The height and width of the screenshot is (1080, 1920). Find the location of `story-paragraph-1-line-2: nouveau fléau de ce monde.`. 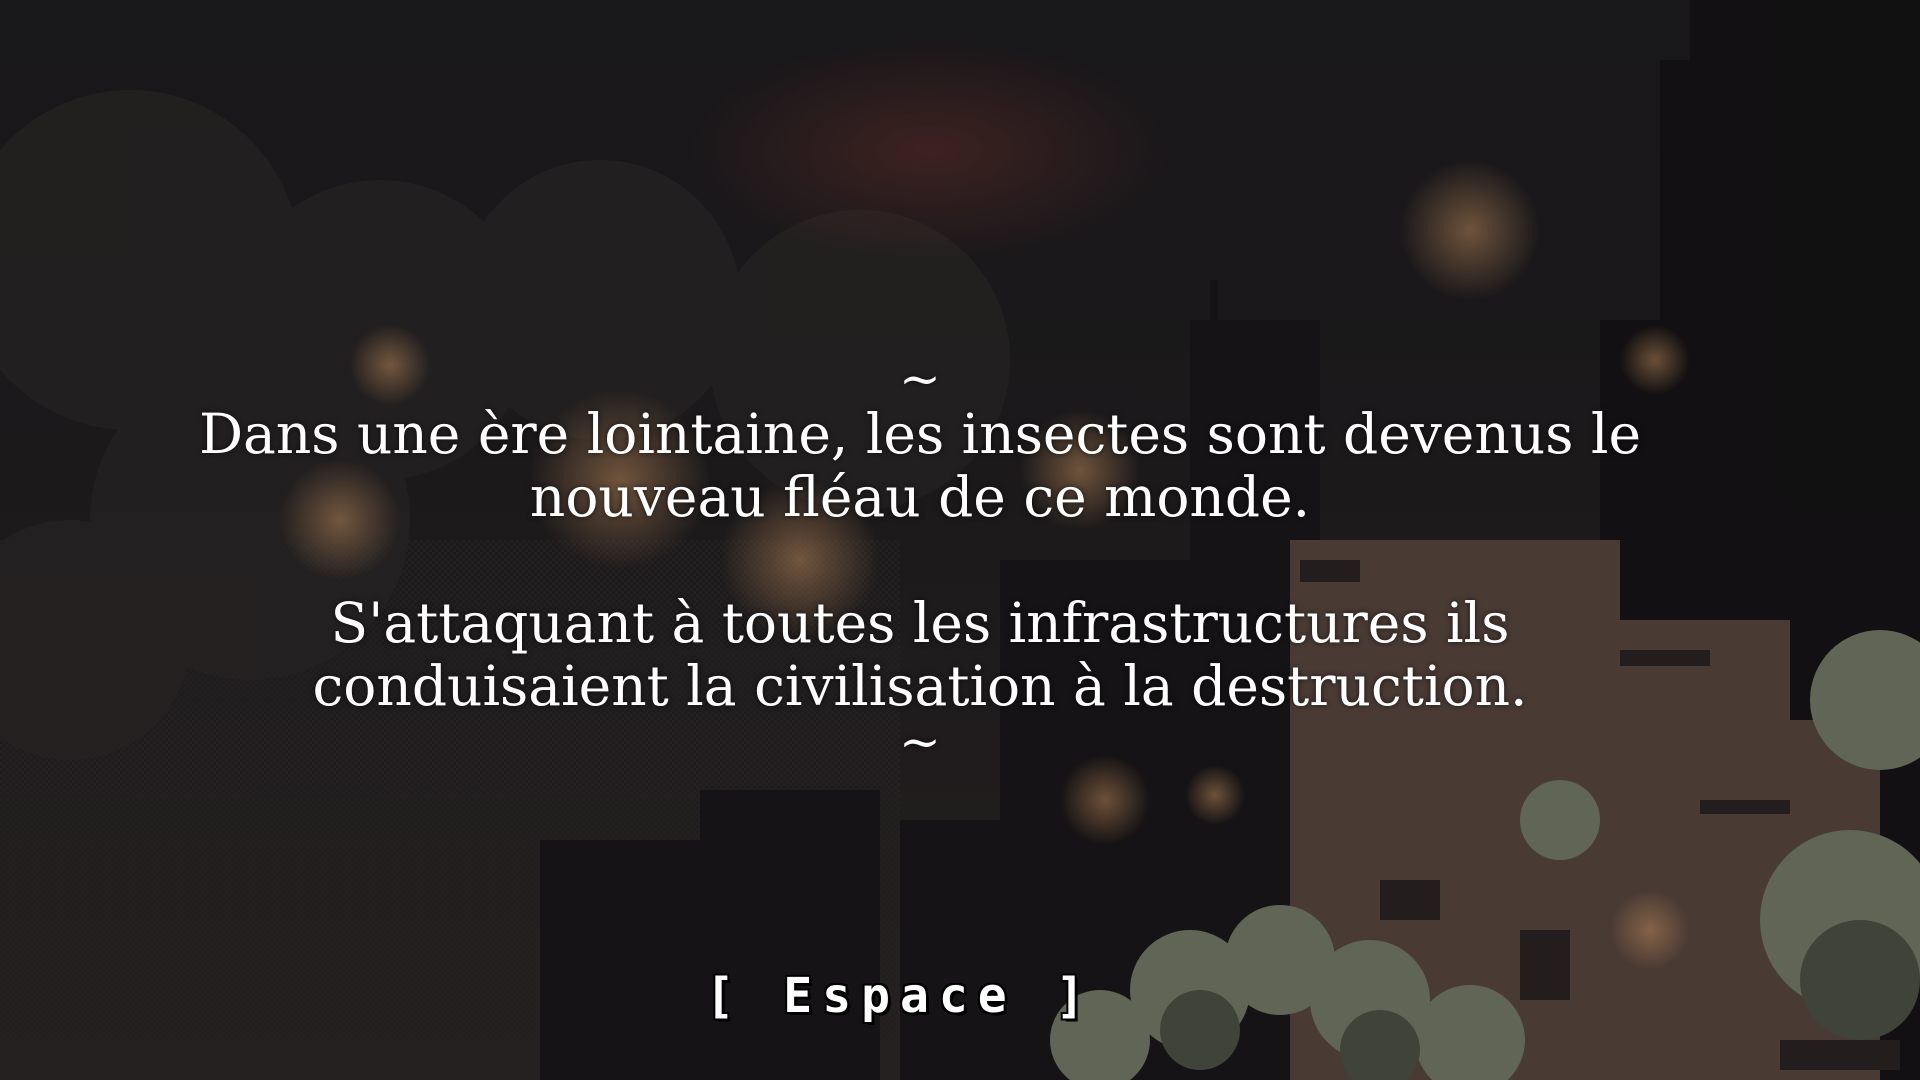

story-paragraph-1-line-2: nouveau fléau de ce monde. is located at coordinates (920, 497).